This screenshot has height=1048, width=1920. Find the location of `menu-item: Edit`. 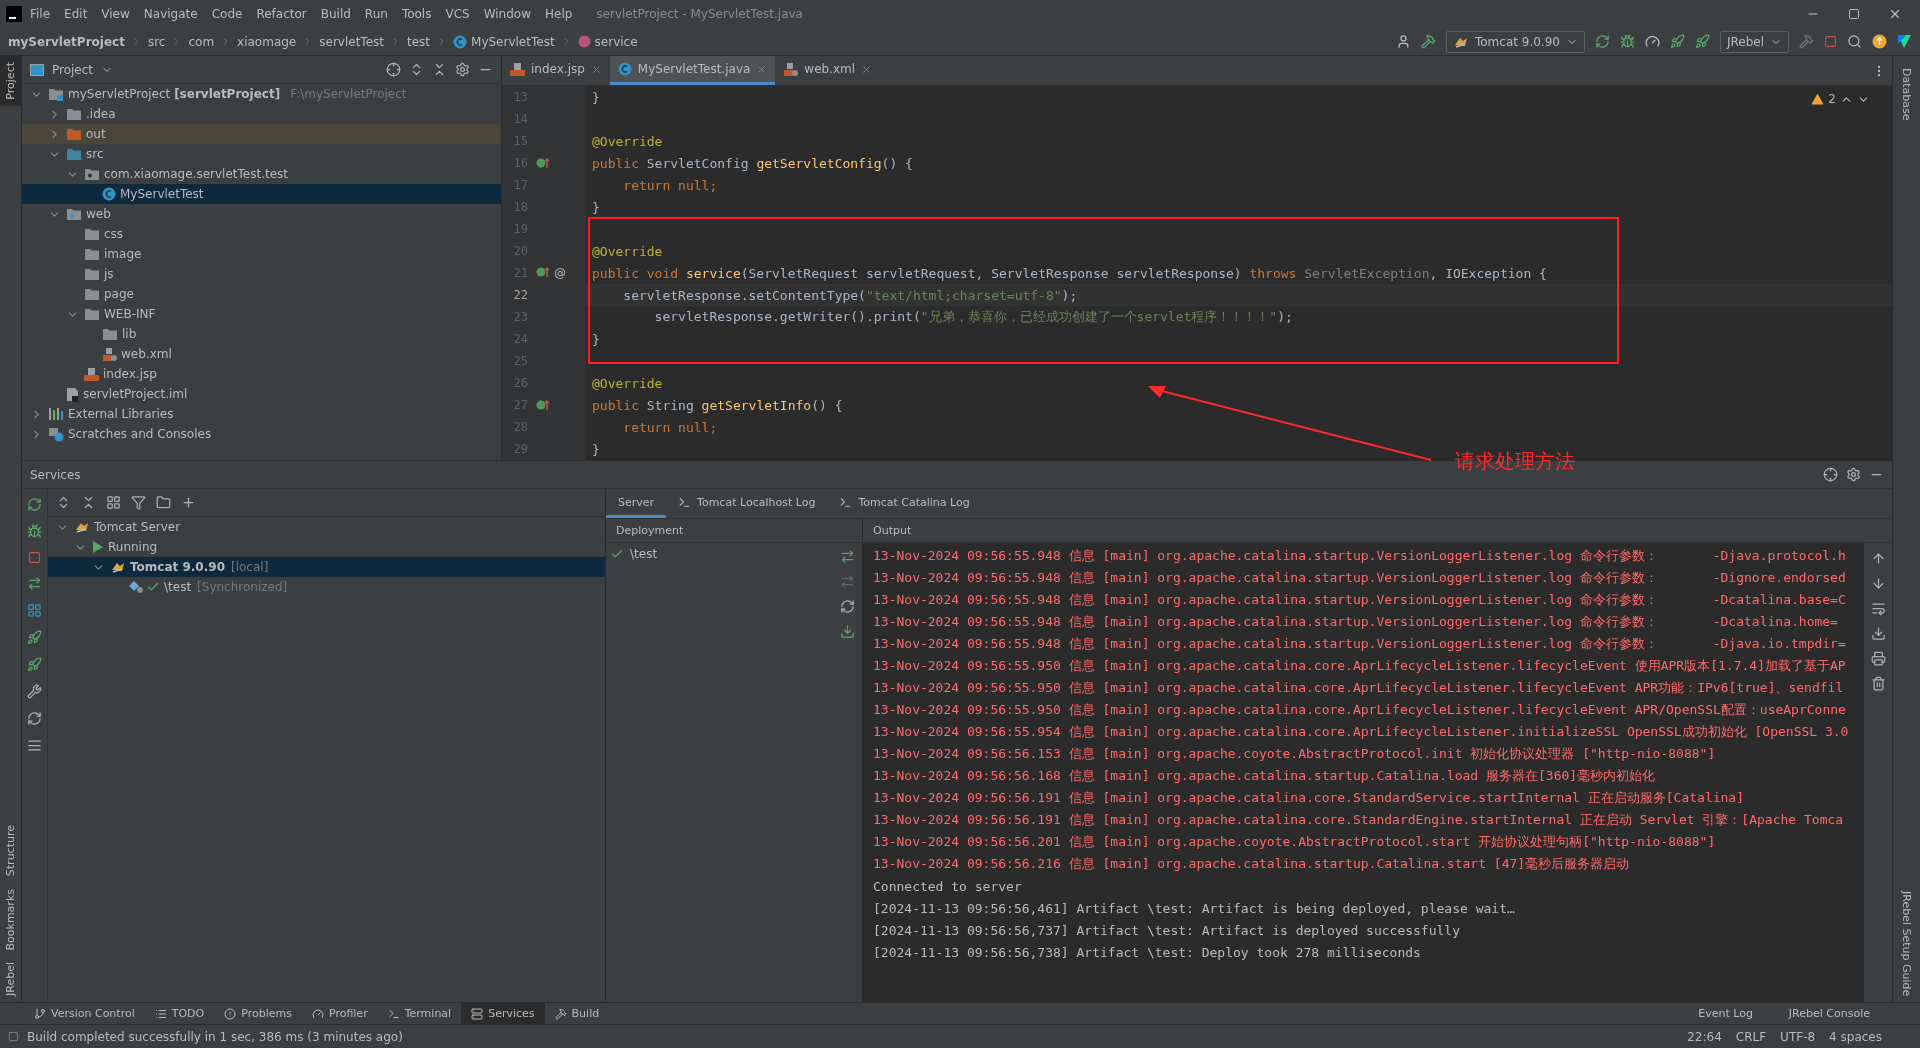

menu-item: Edit is located at coordinates (76, 14).